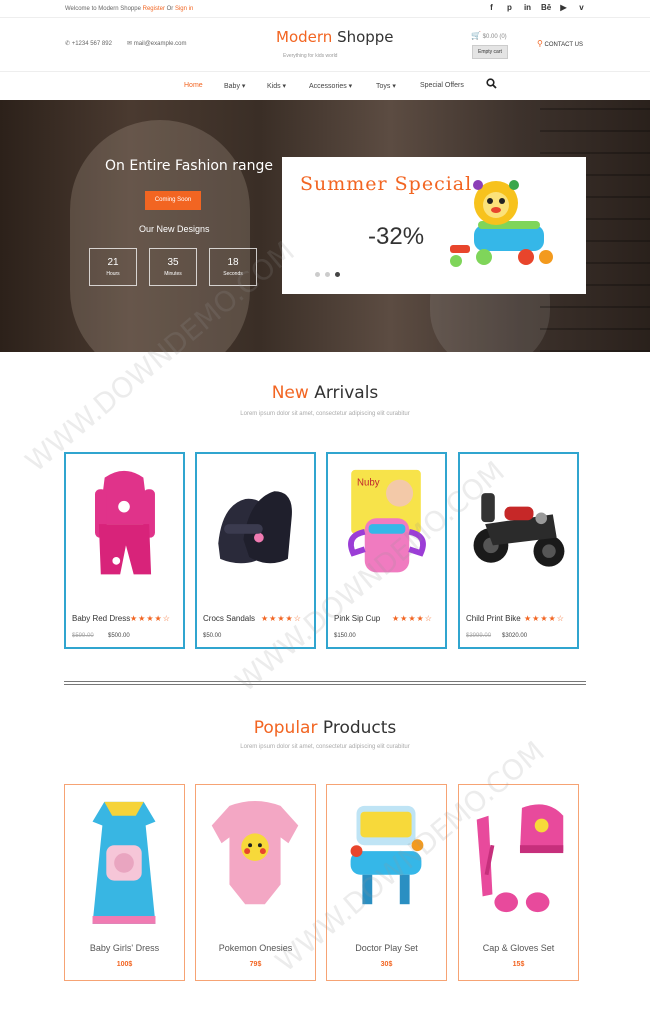 The image size is (650, 1018). What do you see at coordinates (124, 964) in the screenshot?
I see `product-price: 100$` at bounding box center [124, 964].